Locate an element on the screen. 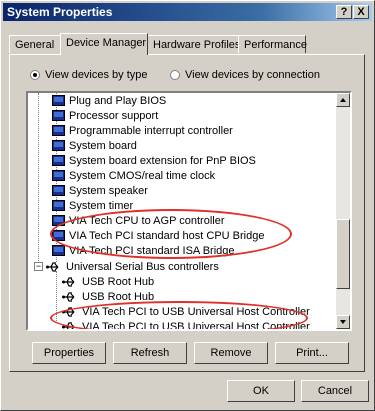 This screenshot has width=375, height=411. tree-item: System board is located at coordinates (94, 145).